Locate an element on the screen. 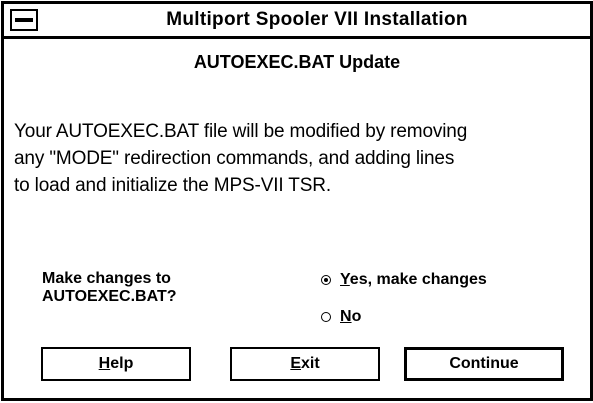 The width and height of the screenshot is (593, 403). exit-button: Exit is located at coordinates (305, 364).